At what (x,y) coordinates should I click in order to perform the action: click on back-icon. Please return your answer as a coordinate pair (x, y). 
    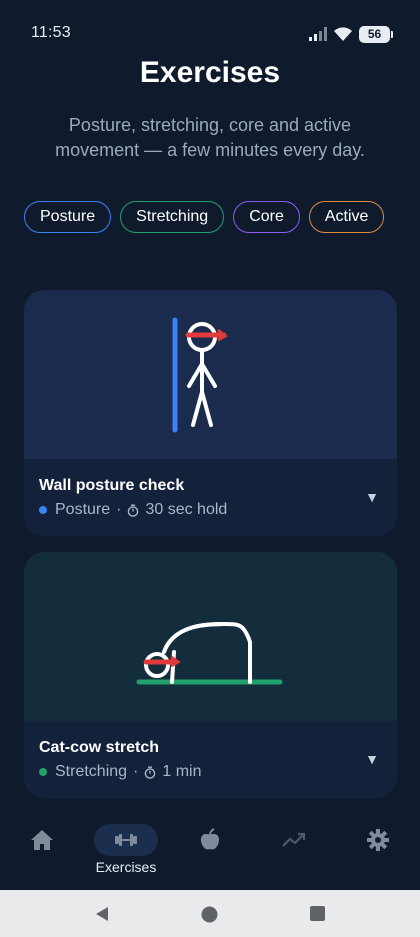
    Looking at the image, I should click on (102, 914).